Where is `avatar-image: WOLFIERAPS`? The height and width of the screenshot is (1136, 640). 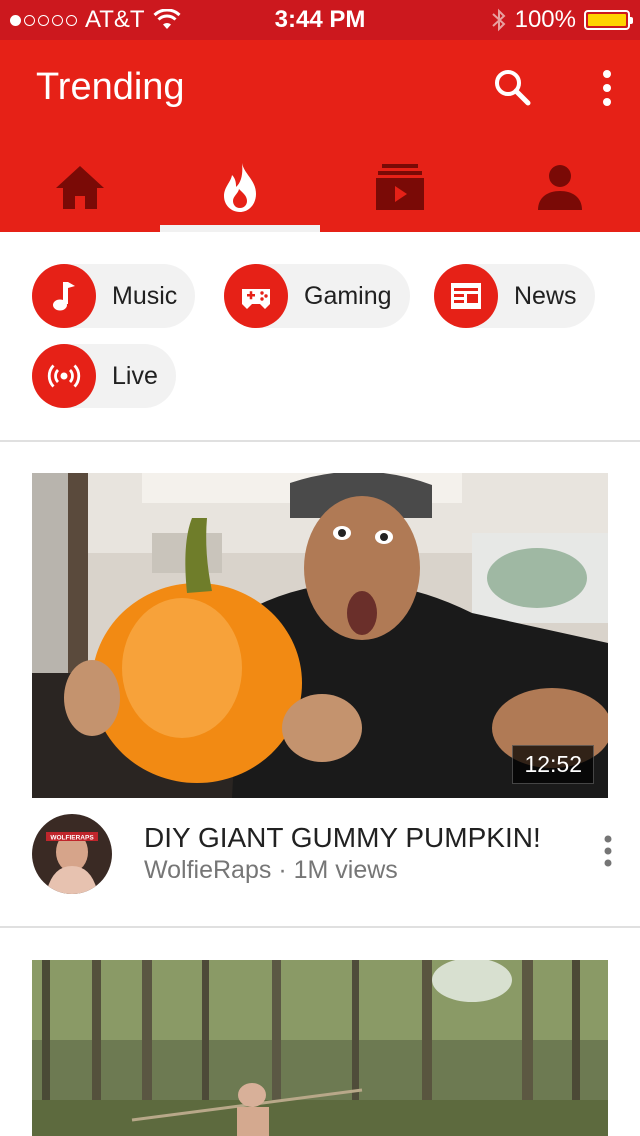
avatar-image: WOLFIERAPS is located at coordinates (72, 854).